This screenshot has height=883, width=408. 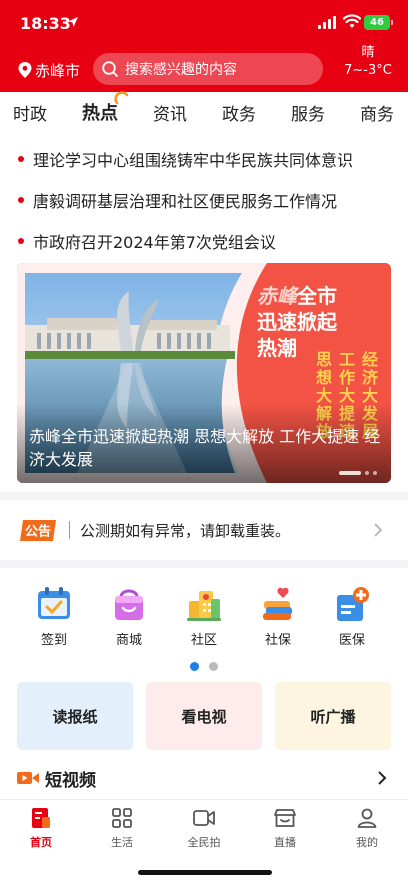 I want to click on headline-item: 唐毅调研基层治理和社区便民服务工作情况, so click(x=204, y=199).